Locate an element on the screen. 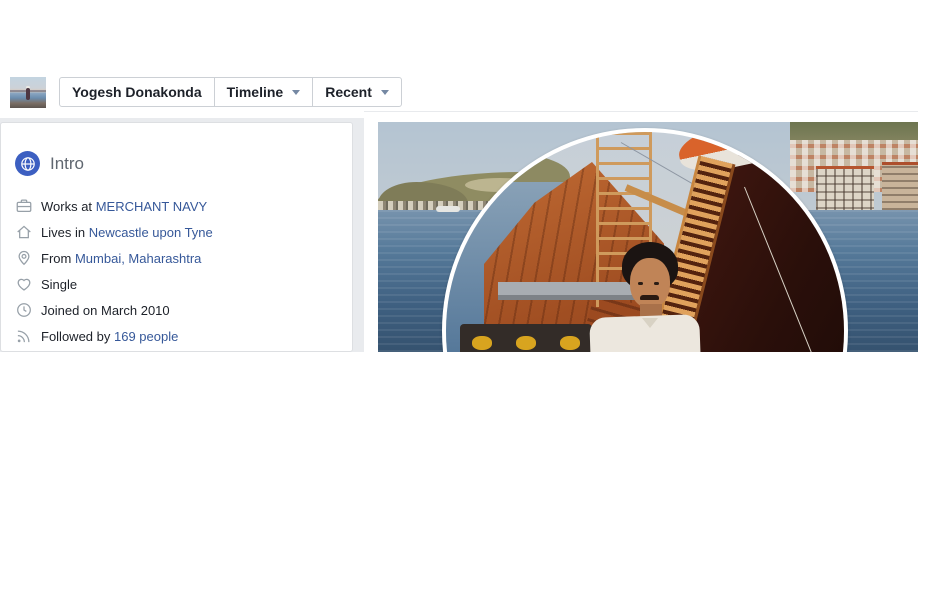 The height and width of the screenshot is (598, 927). recent-label: Recent is located at coordinates (348, 92).